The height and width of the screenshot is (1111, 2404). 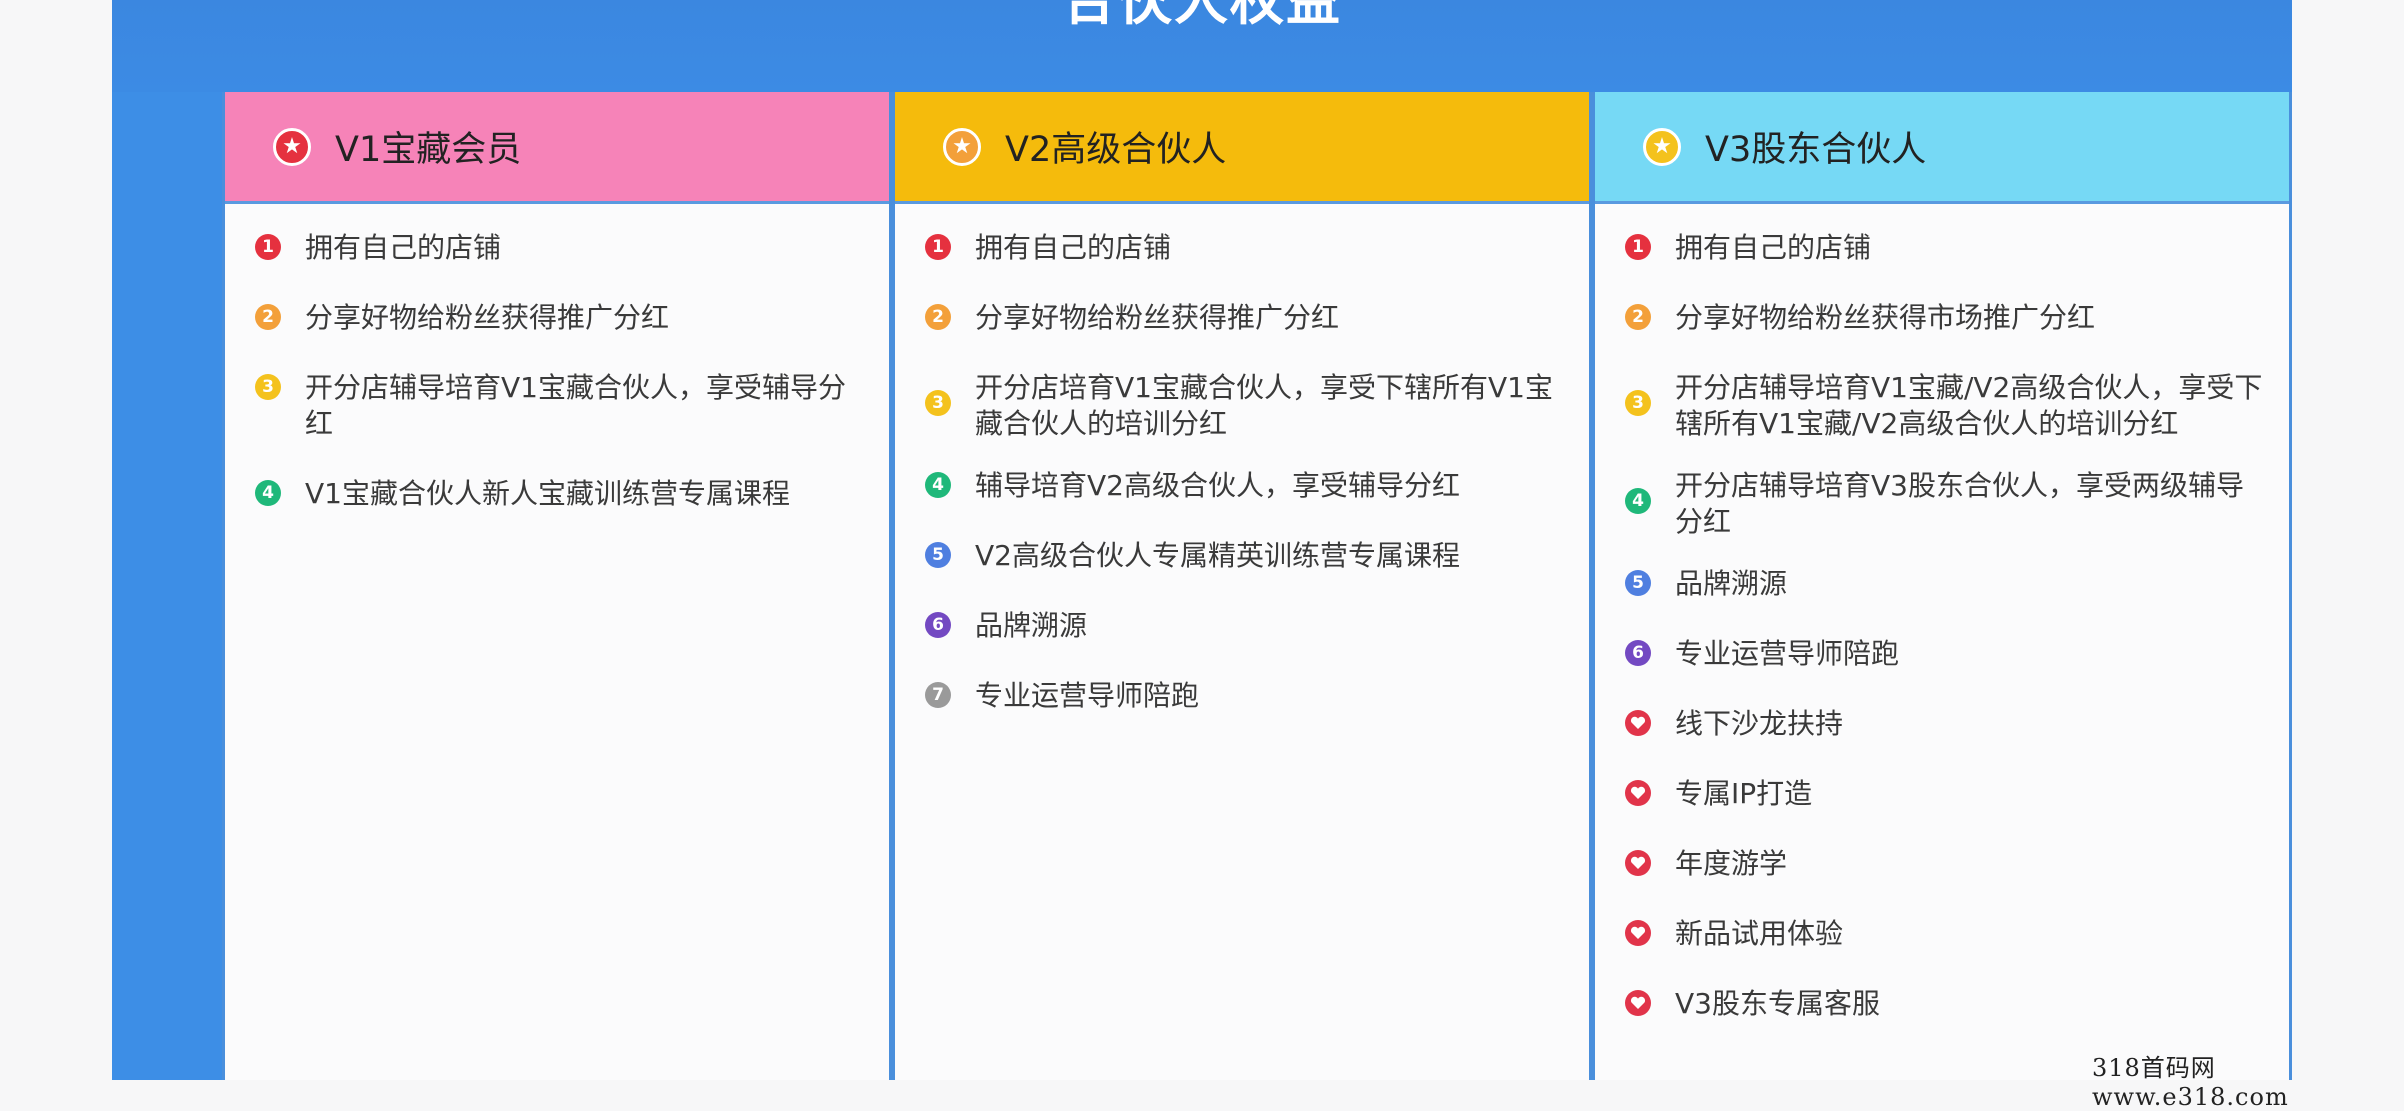 What do you see at coordinates (1777, 1003) in the screenshot?
I see `benefit-text: V3股东专属客服` at bounding box center [1777, 1003].